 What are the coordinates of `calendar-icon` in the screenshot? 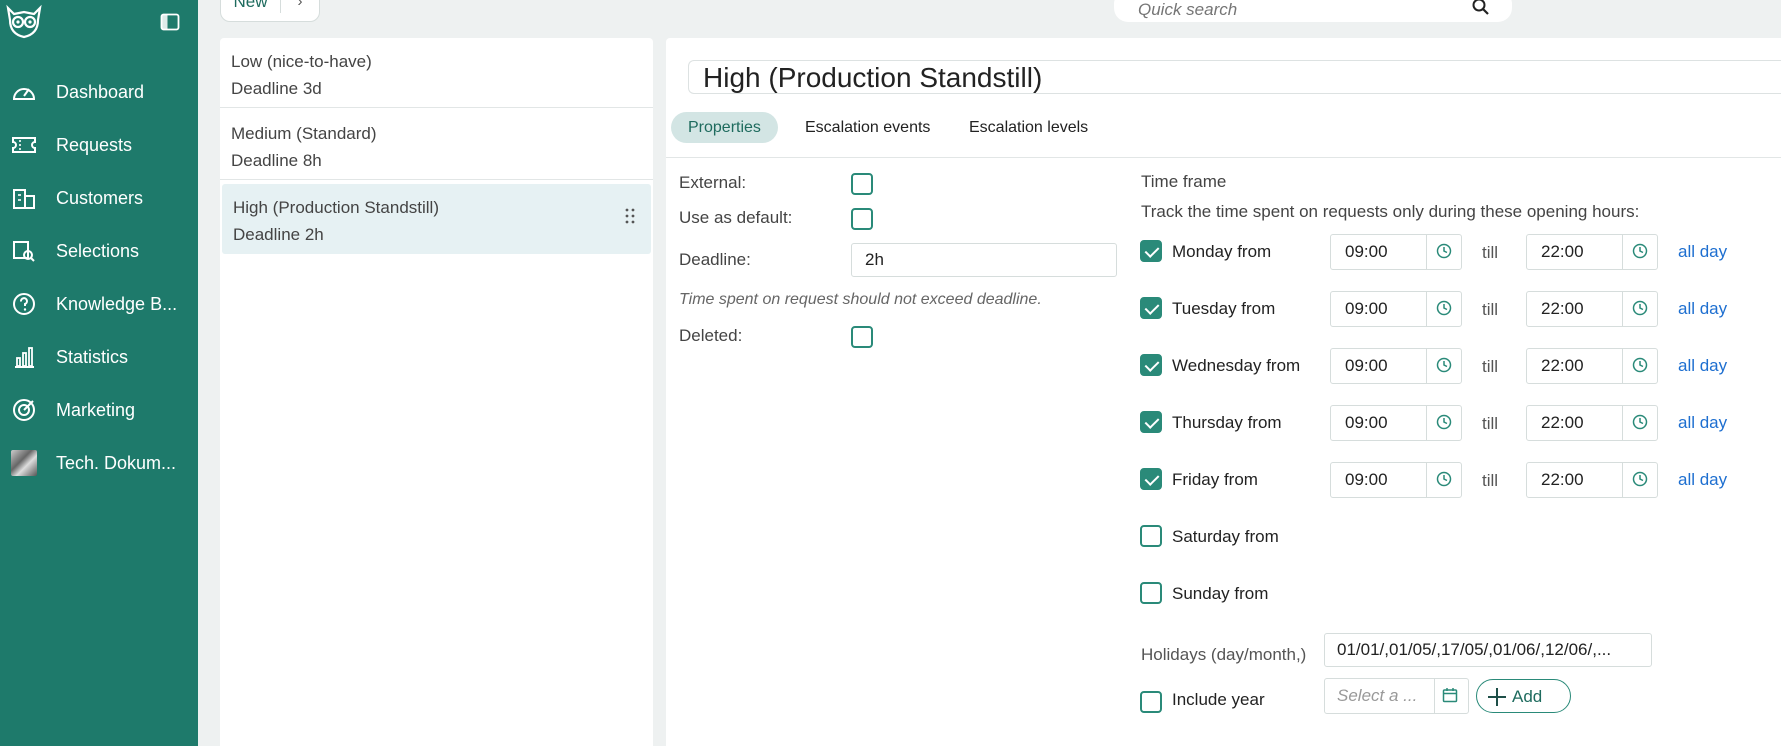 It's located at (1450, 695).